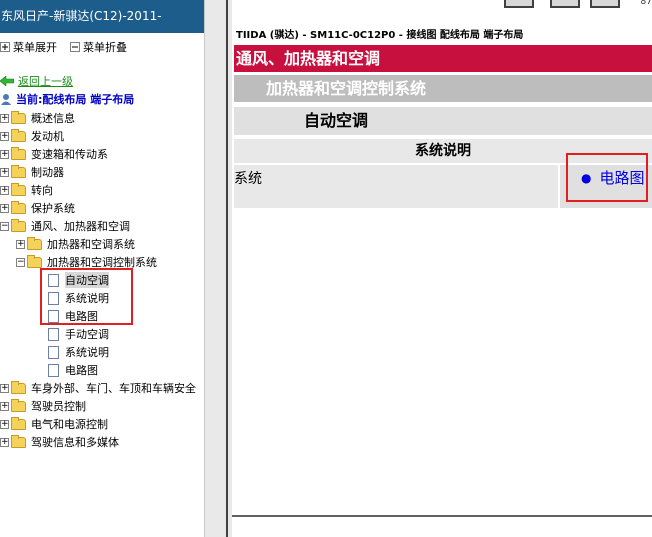  I want to click on current-location: 当前:配线布局 端子布局, so click(67, 99).